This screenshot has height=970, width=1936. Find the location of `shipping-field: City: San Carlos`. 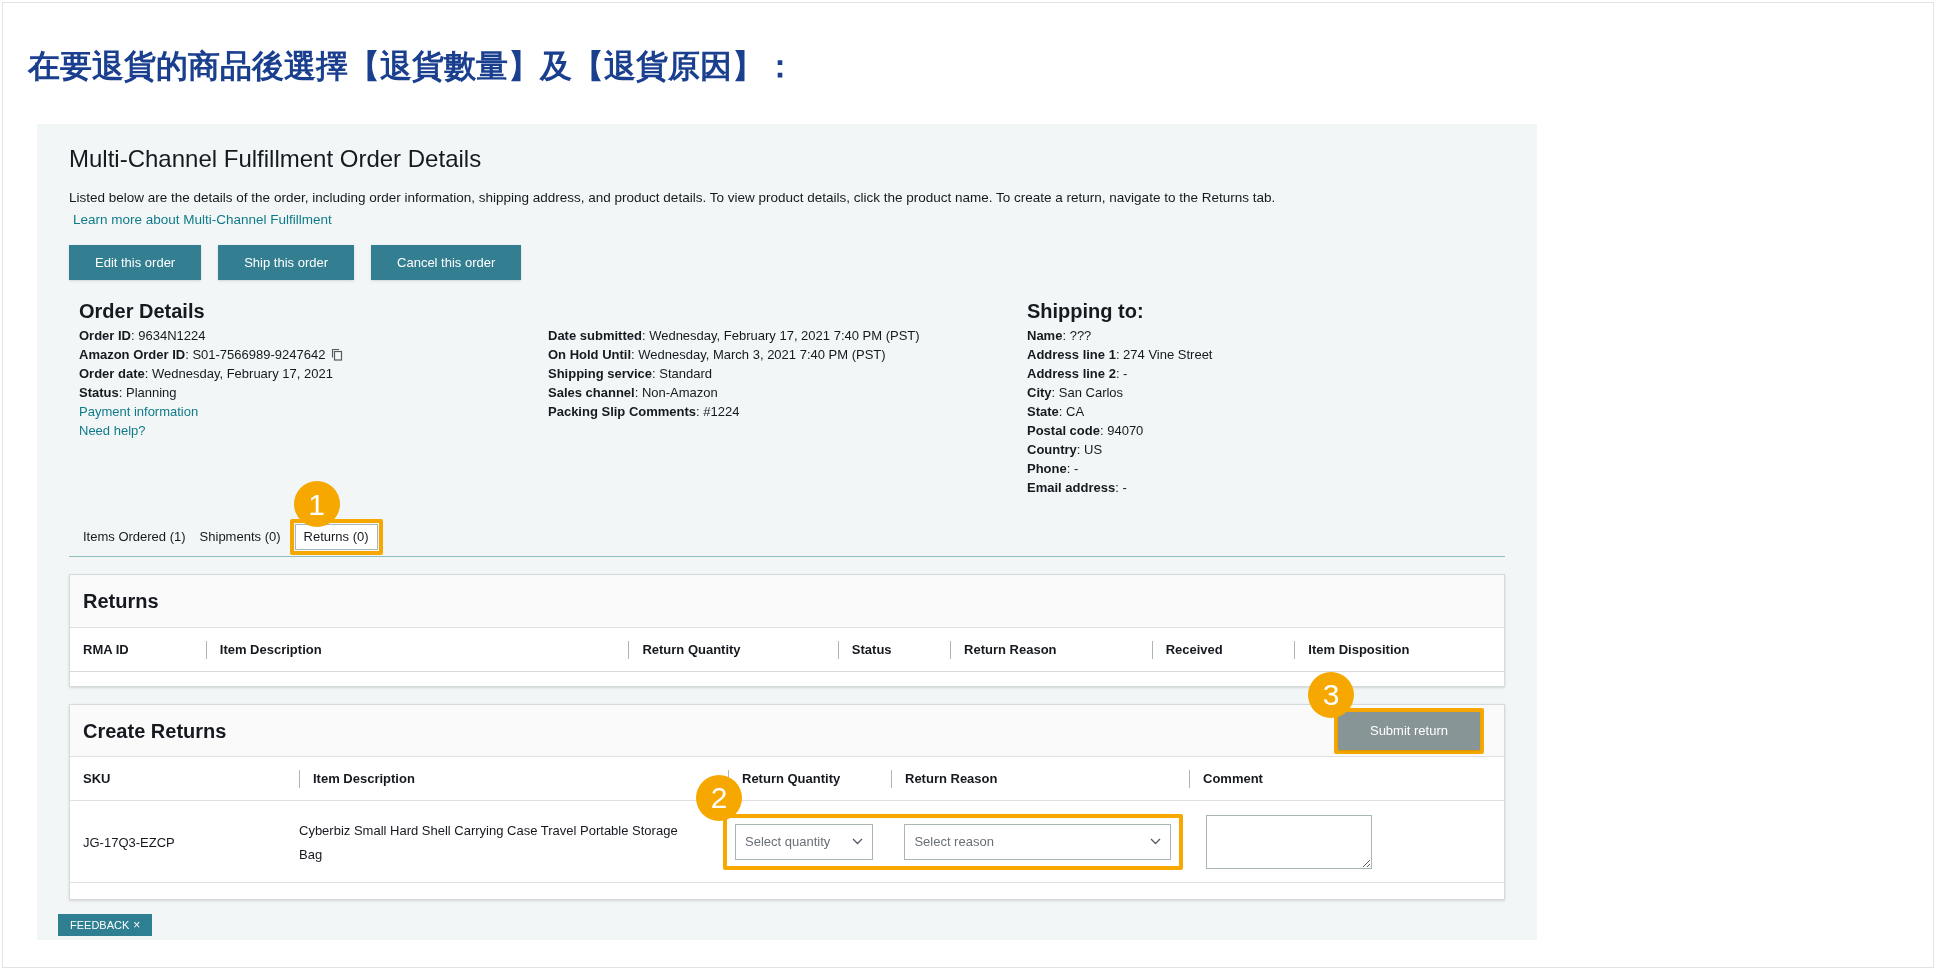

shipping-field: City: San Carlos is located at coordinates (1075, 392).